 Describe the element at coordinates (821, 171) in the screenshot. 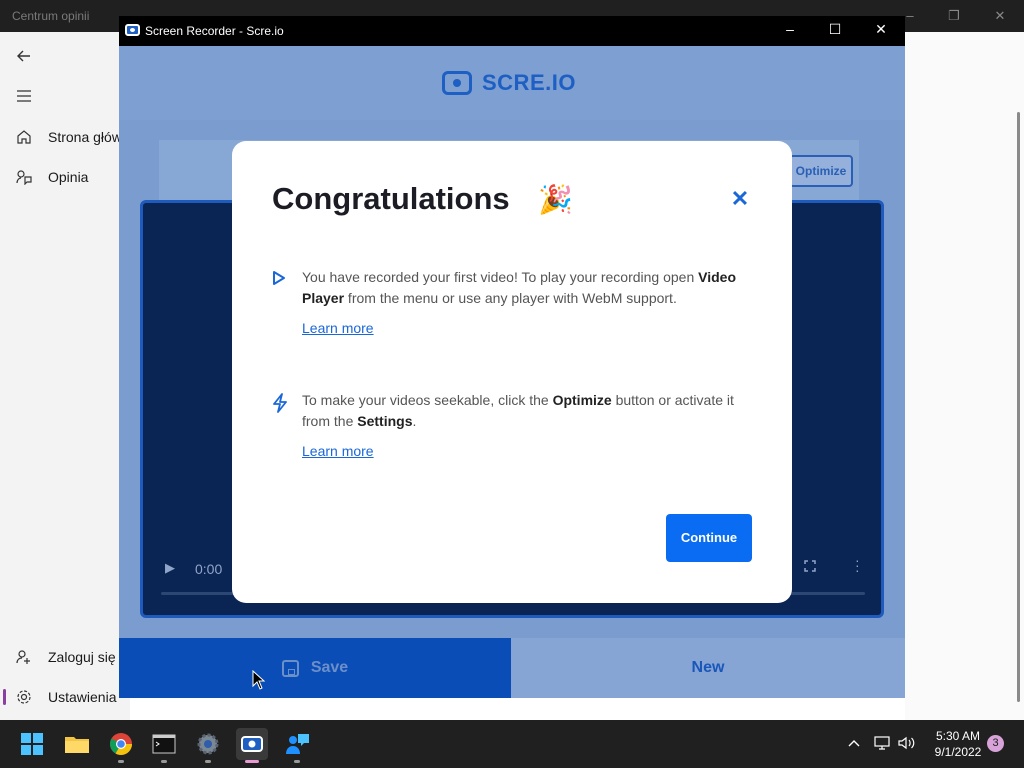

I see `optimize-button: Optimize` at that location.